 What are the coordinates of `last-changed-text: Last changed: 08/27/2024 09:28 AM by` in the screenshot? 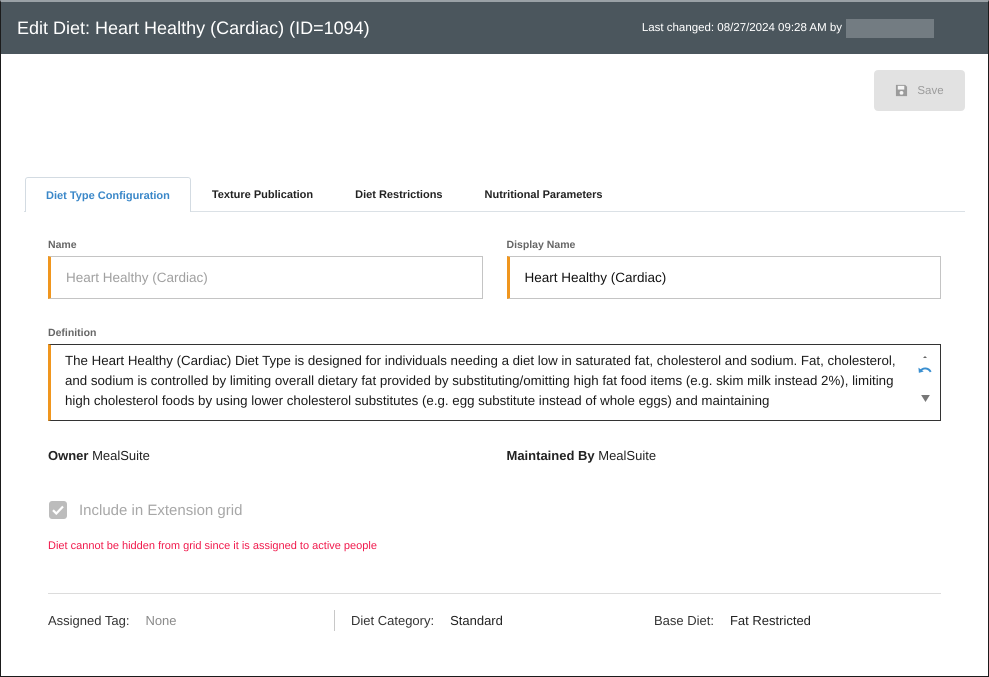 It's located at (742, 28).